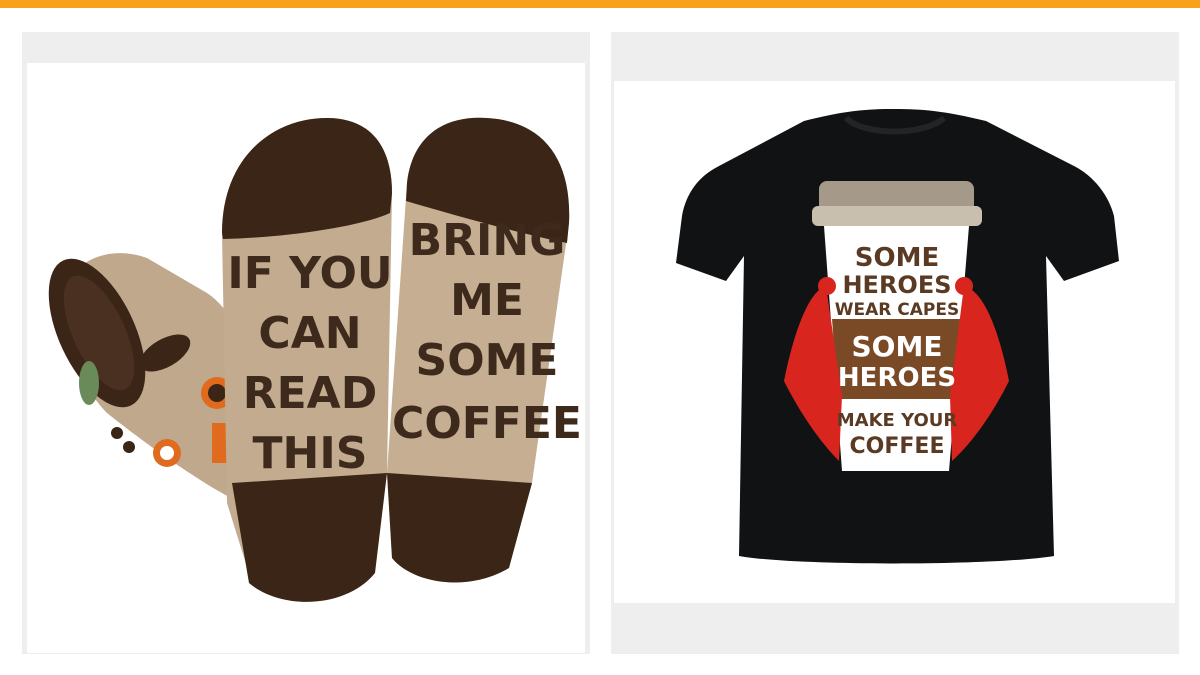  I want to click on sock-text-line-1: IF YOU, so click(309, 273).